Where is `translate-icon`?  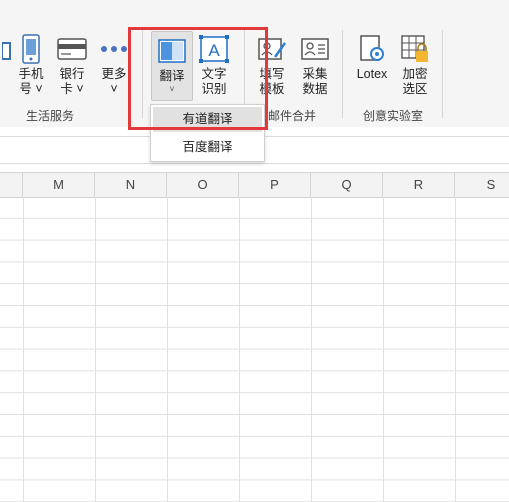 translate-icon is located at coordinates (172, 51).